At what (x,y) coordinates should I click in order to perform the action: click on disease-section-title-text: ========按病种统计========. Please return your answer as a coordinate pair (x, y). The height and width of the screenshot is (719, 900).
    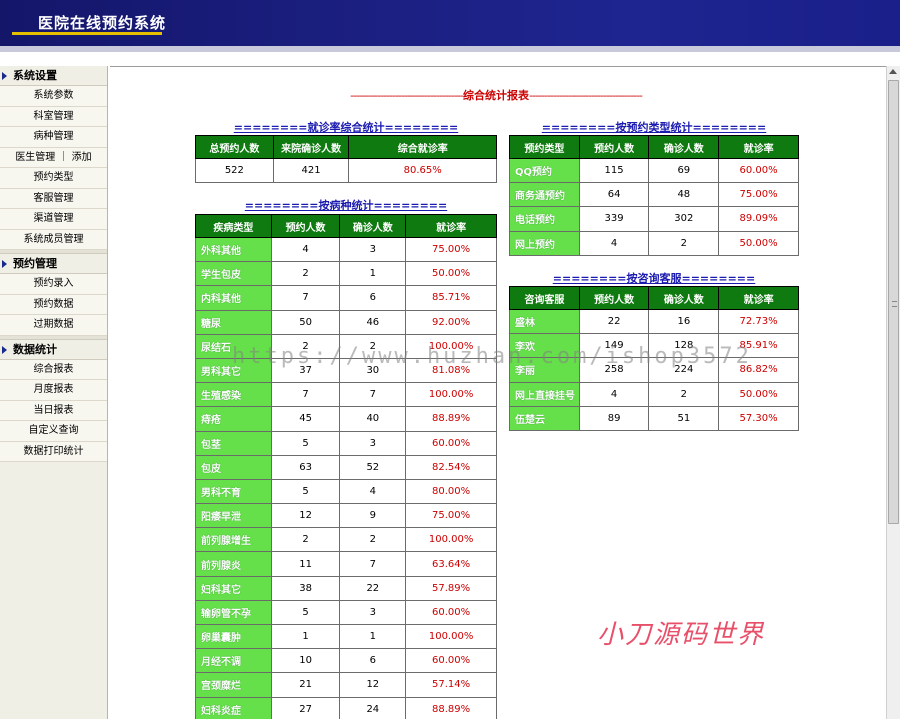
    Looking at the image, I should click on (346, 205).